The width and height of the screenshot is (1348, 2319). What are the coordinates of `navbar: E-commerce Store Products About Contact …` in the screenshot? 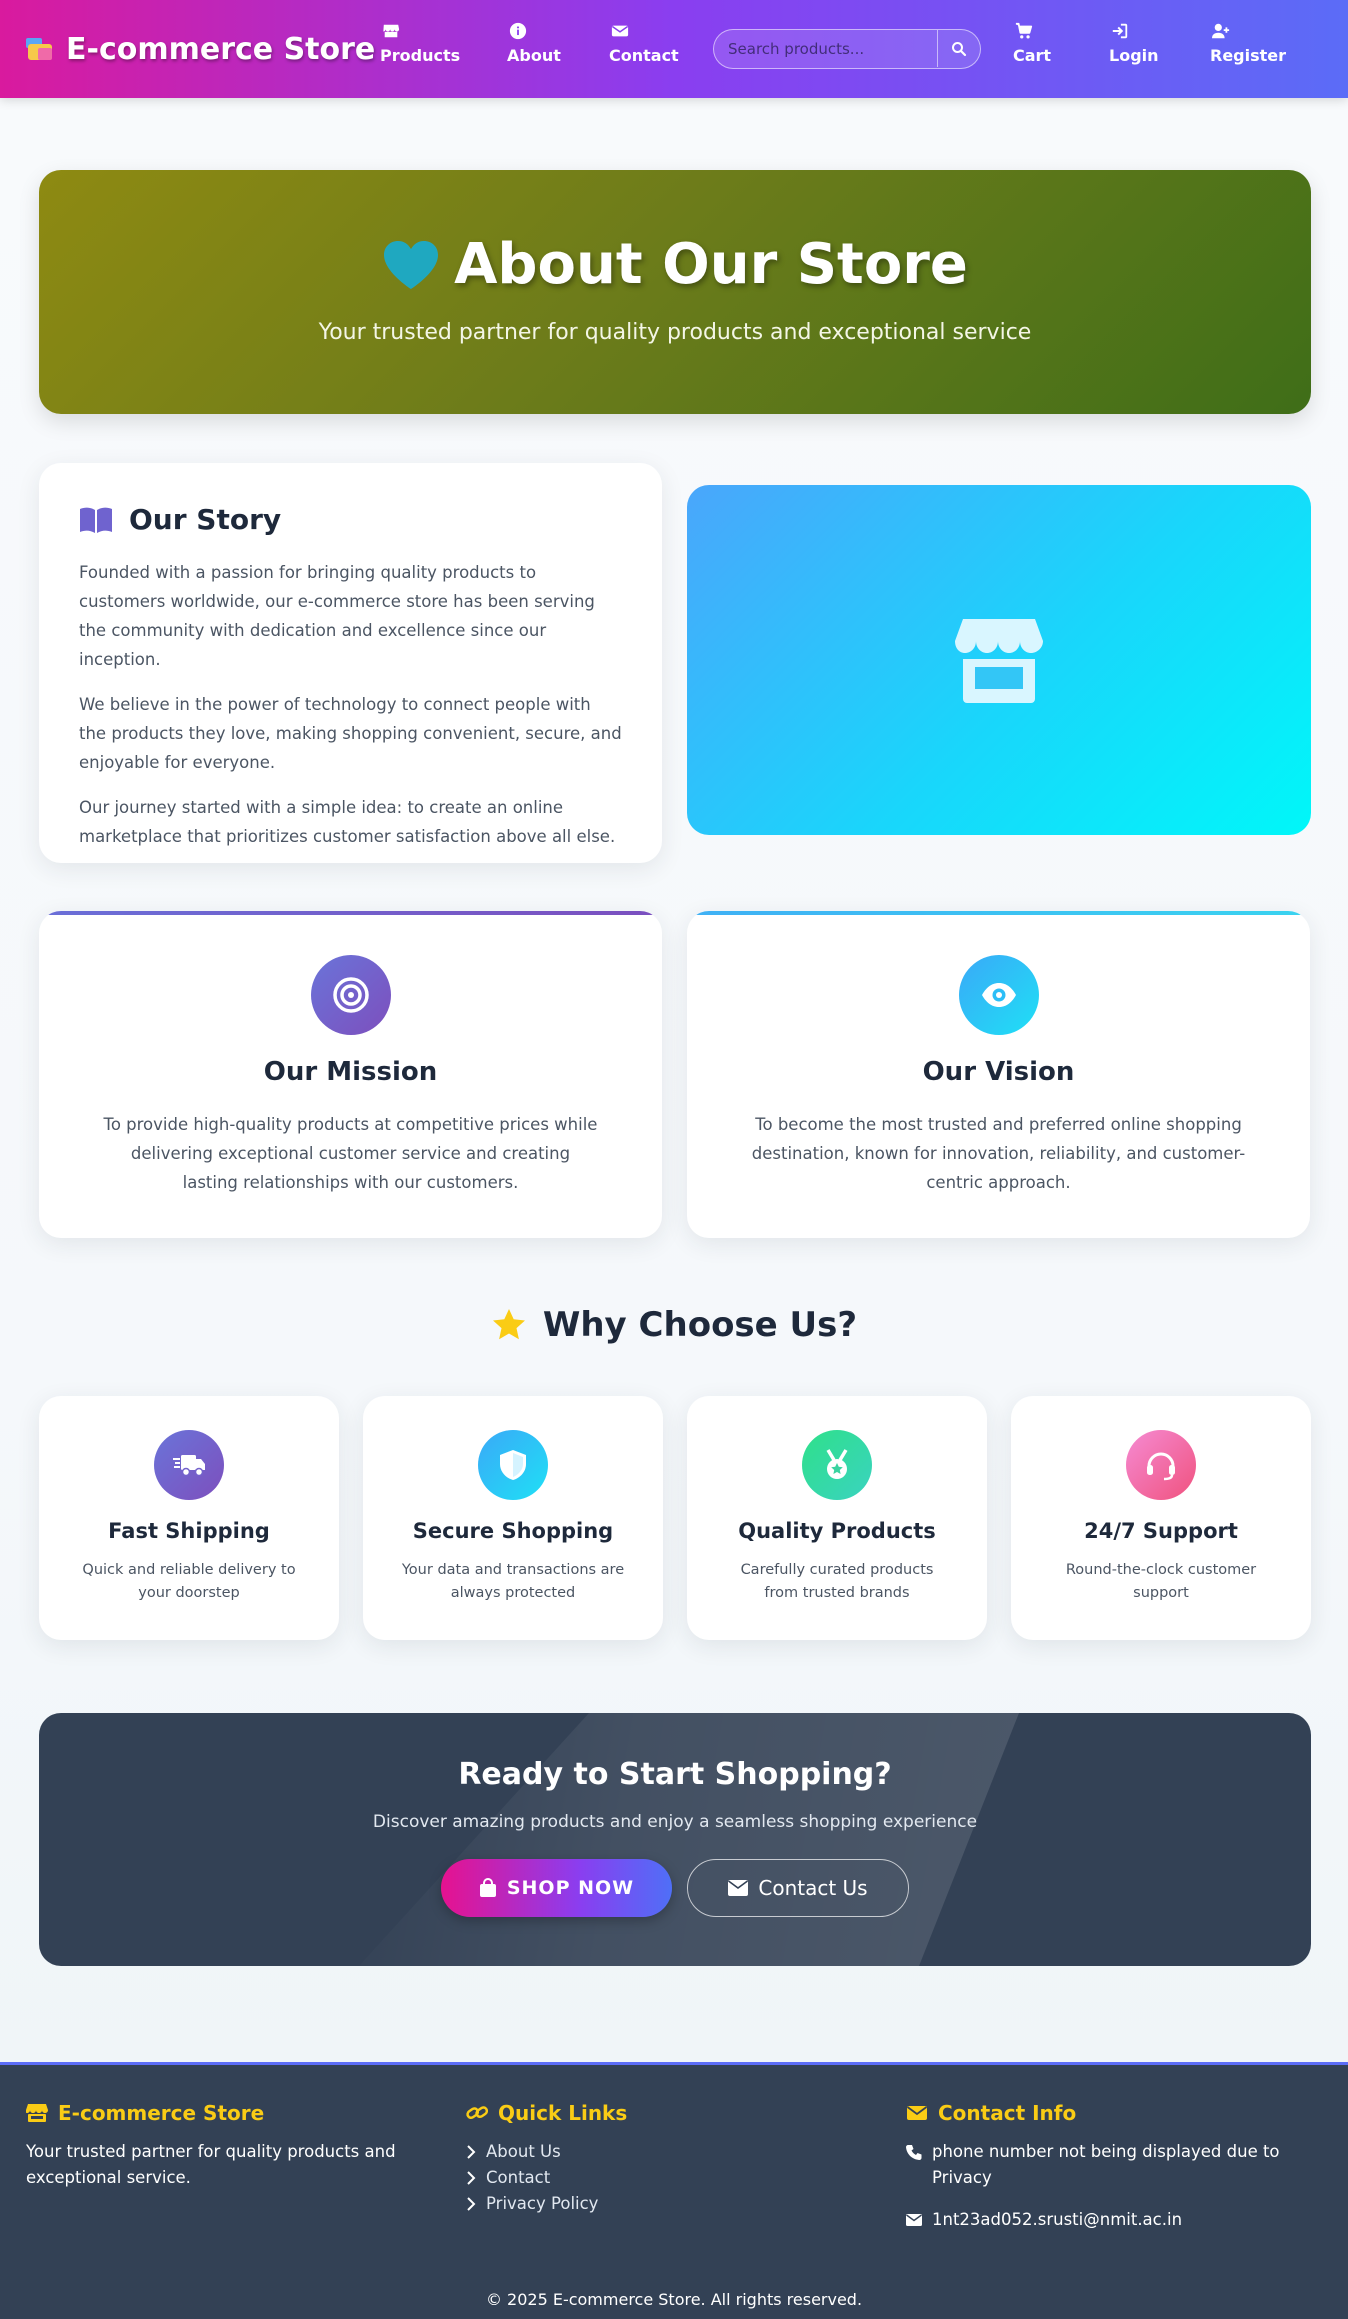 It's located at (674, 49).